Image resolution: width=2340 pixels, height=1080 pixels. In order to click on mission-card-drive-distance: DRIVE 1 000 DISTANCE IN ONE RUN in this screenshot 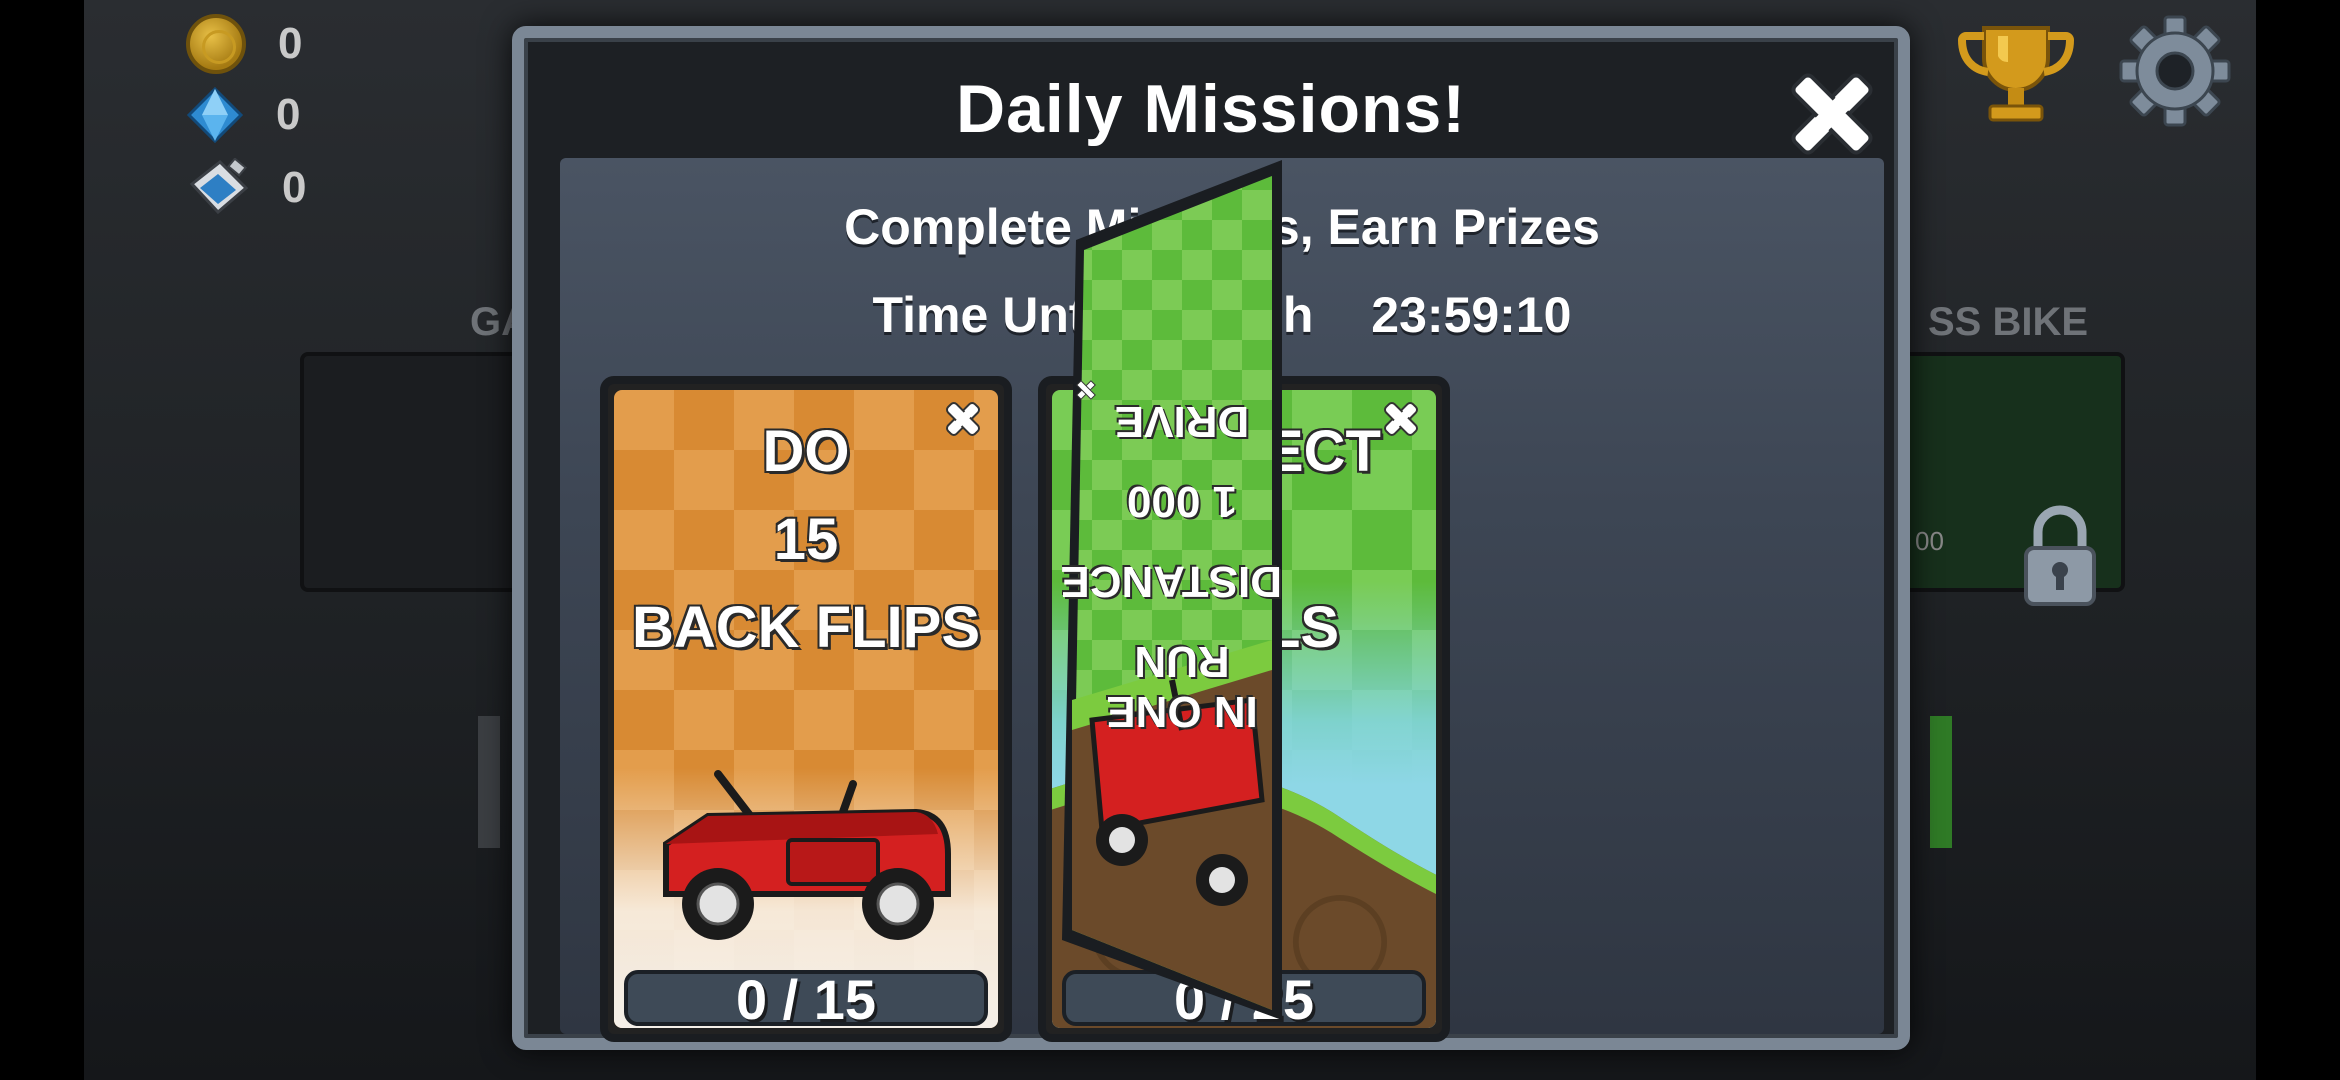, I will do `click(1172, 610)`.